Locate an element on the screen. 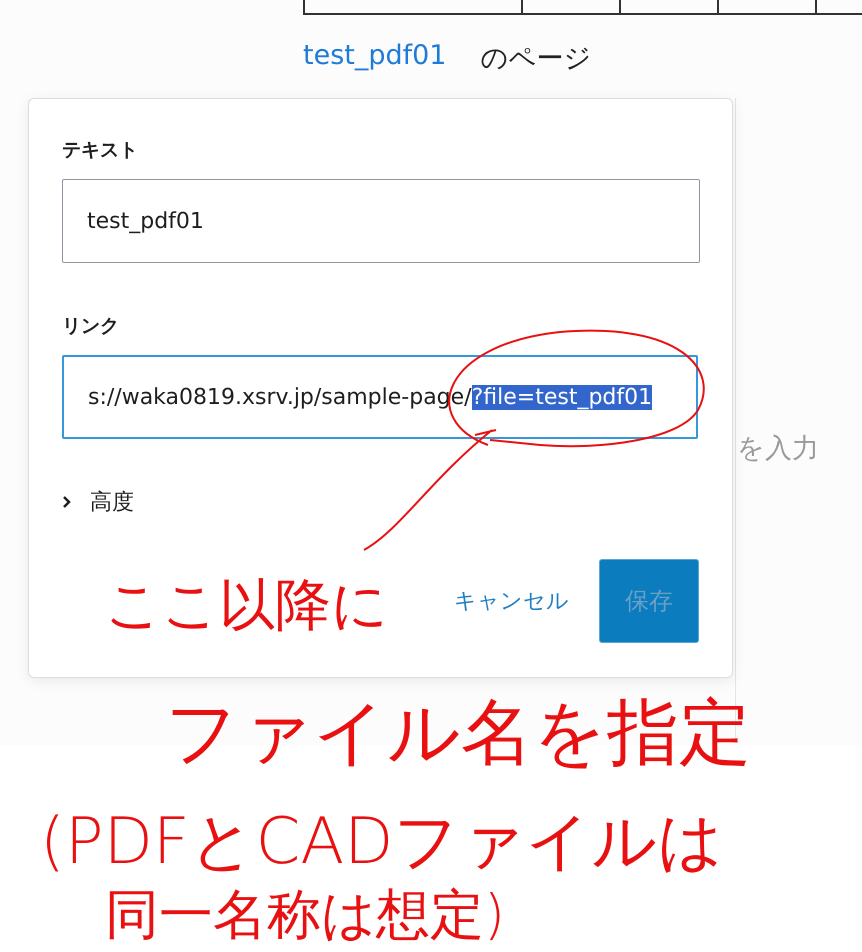 This screenshot has height=952, width=862. page-link: test_pdf01 is located at coordinates (374, 58).